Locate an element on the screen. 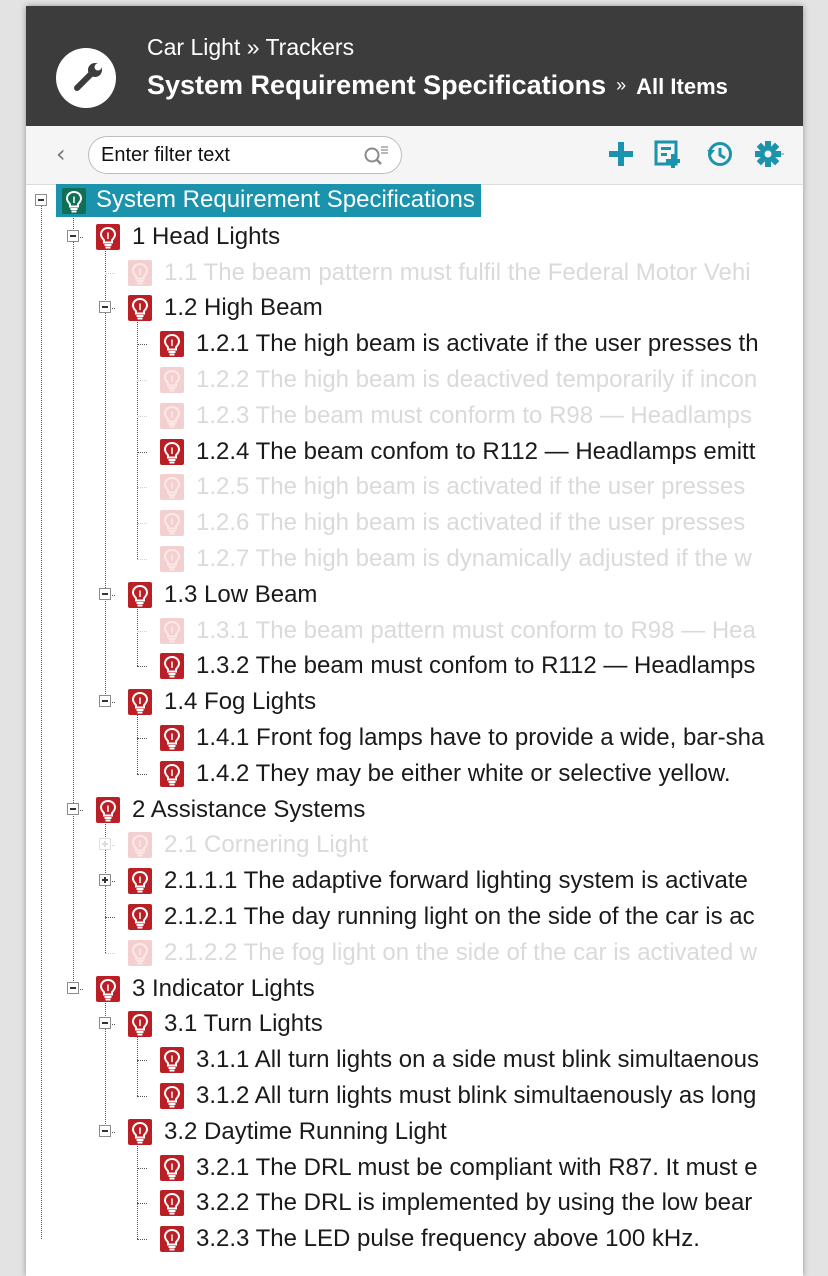 The width and height of the screenshot is (828, 1276). tree-row: 1.4 Fog Lights is located at coordinates (414, 702).